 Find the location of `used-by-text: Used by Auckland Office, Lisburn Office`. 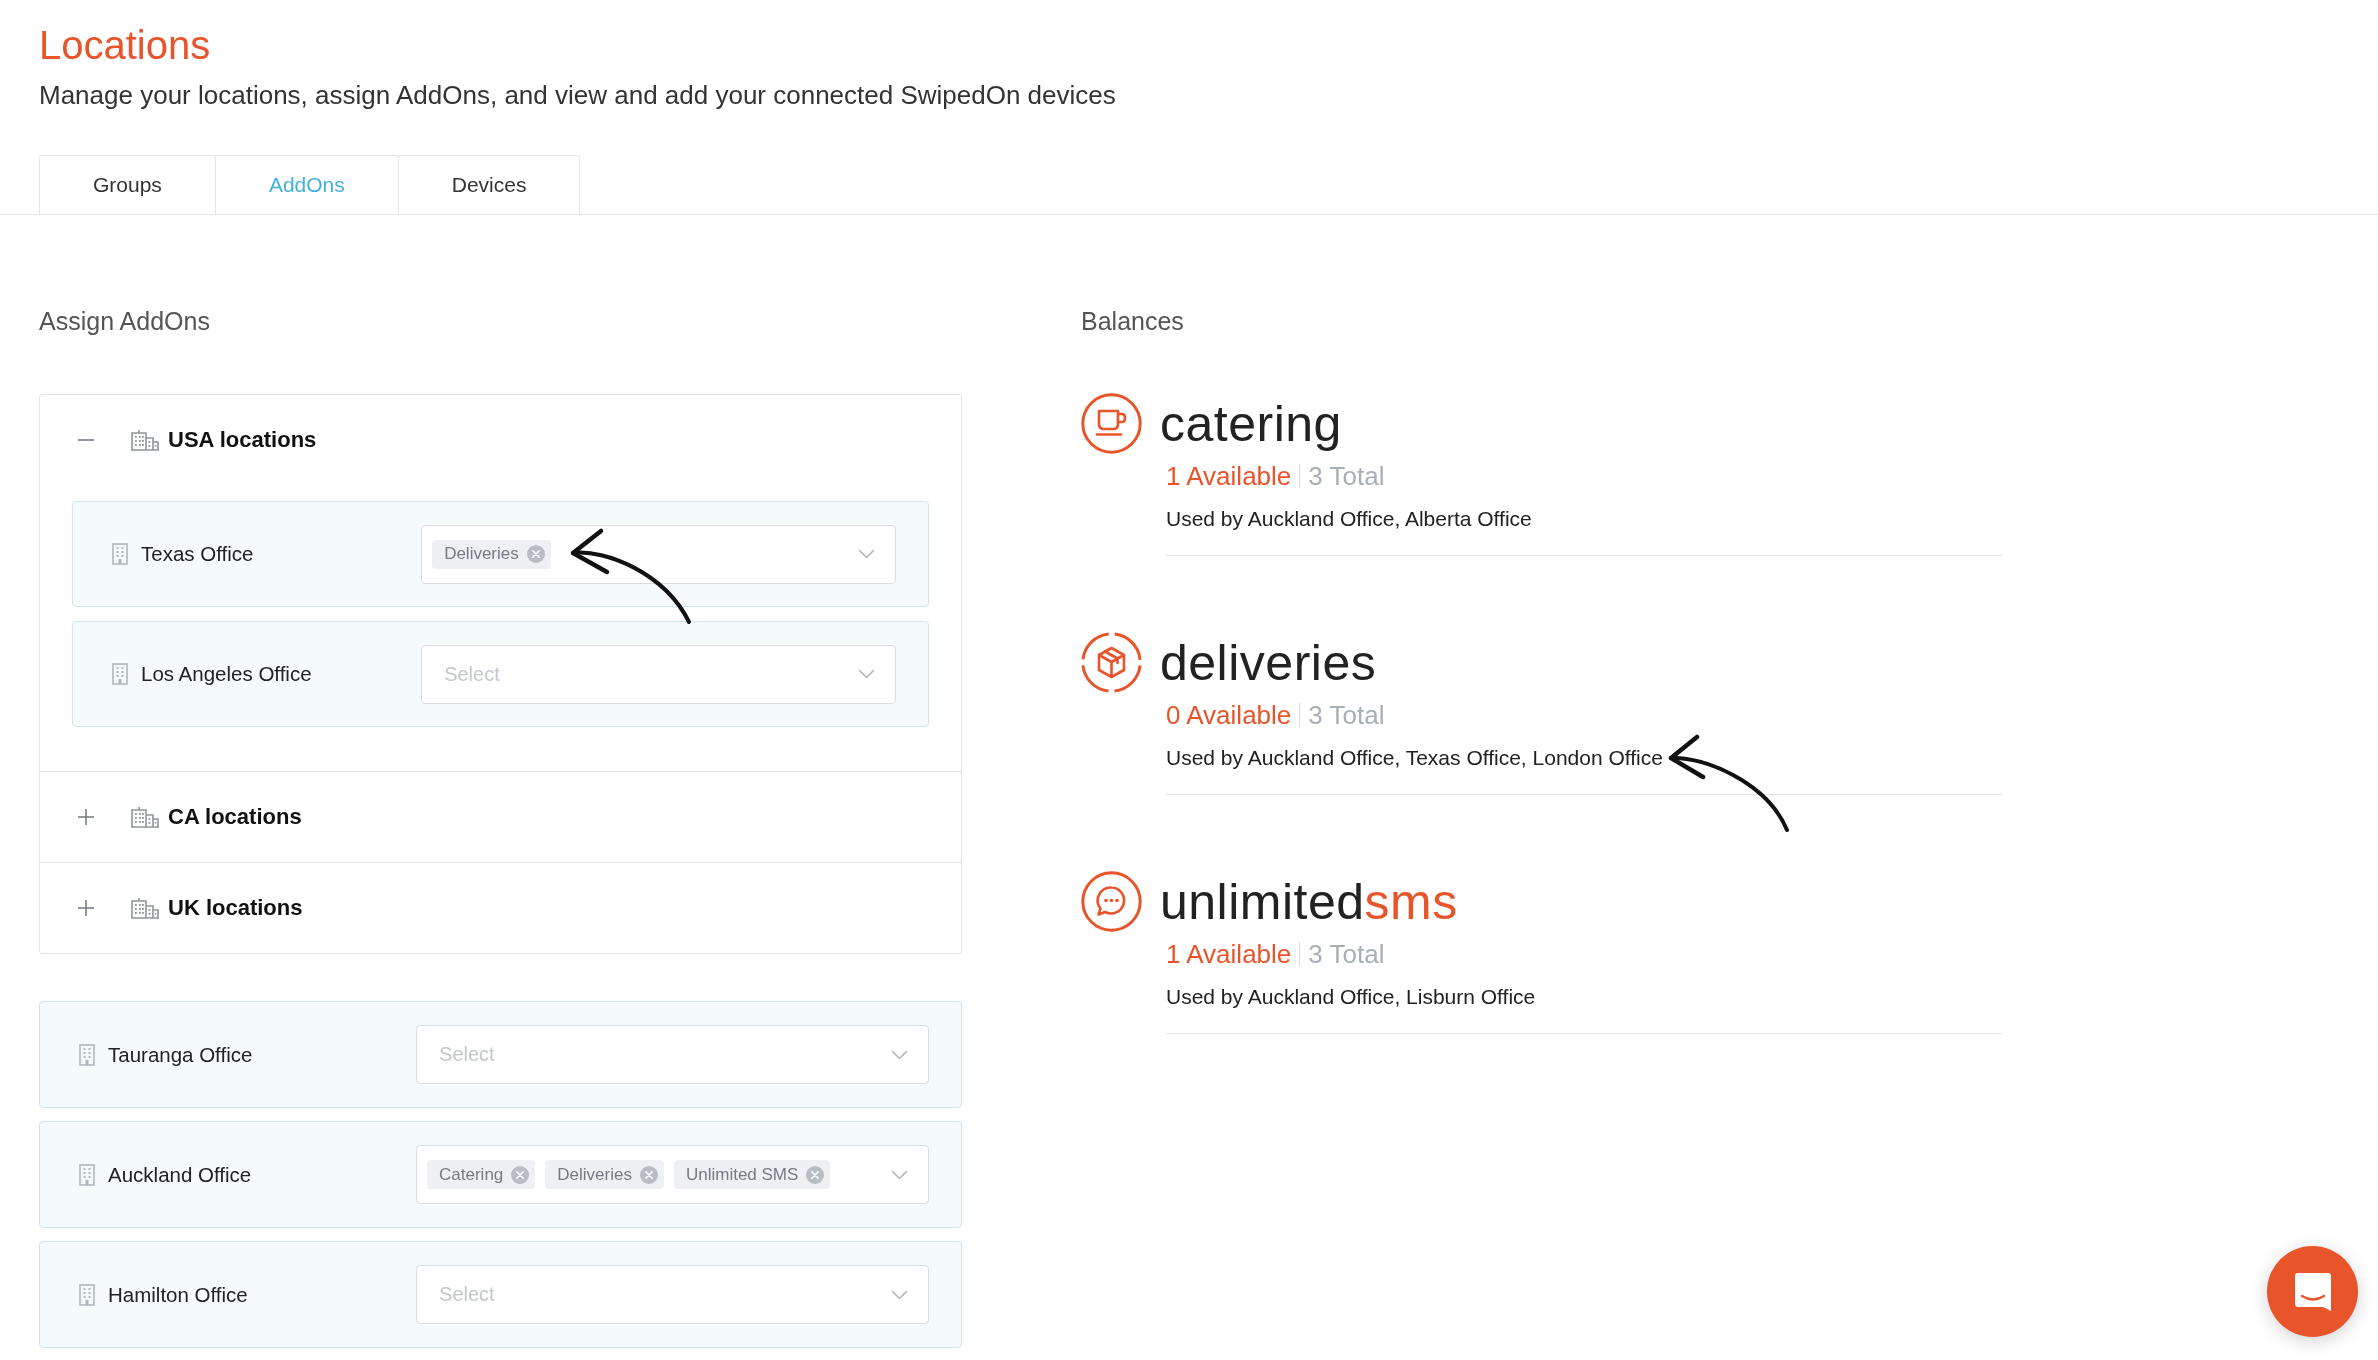

used-by-text: Used by Auckland Office, Lisburn Office is located at coordinates (1351, 997).